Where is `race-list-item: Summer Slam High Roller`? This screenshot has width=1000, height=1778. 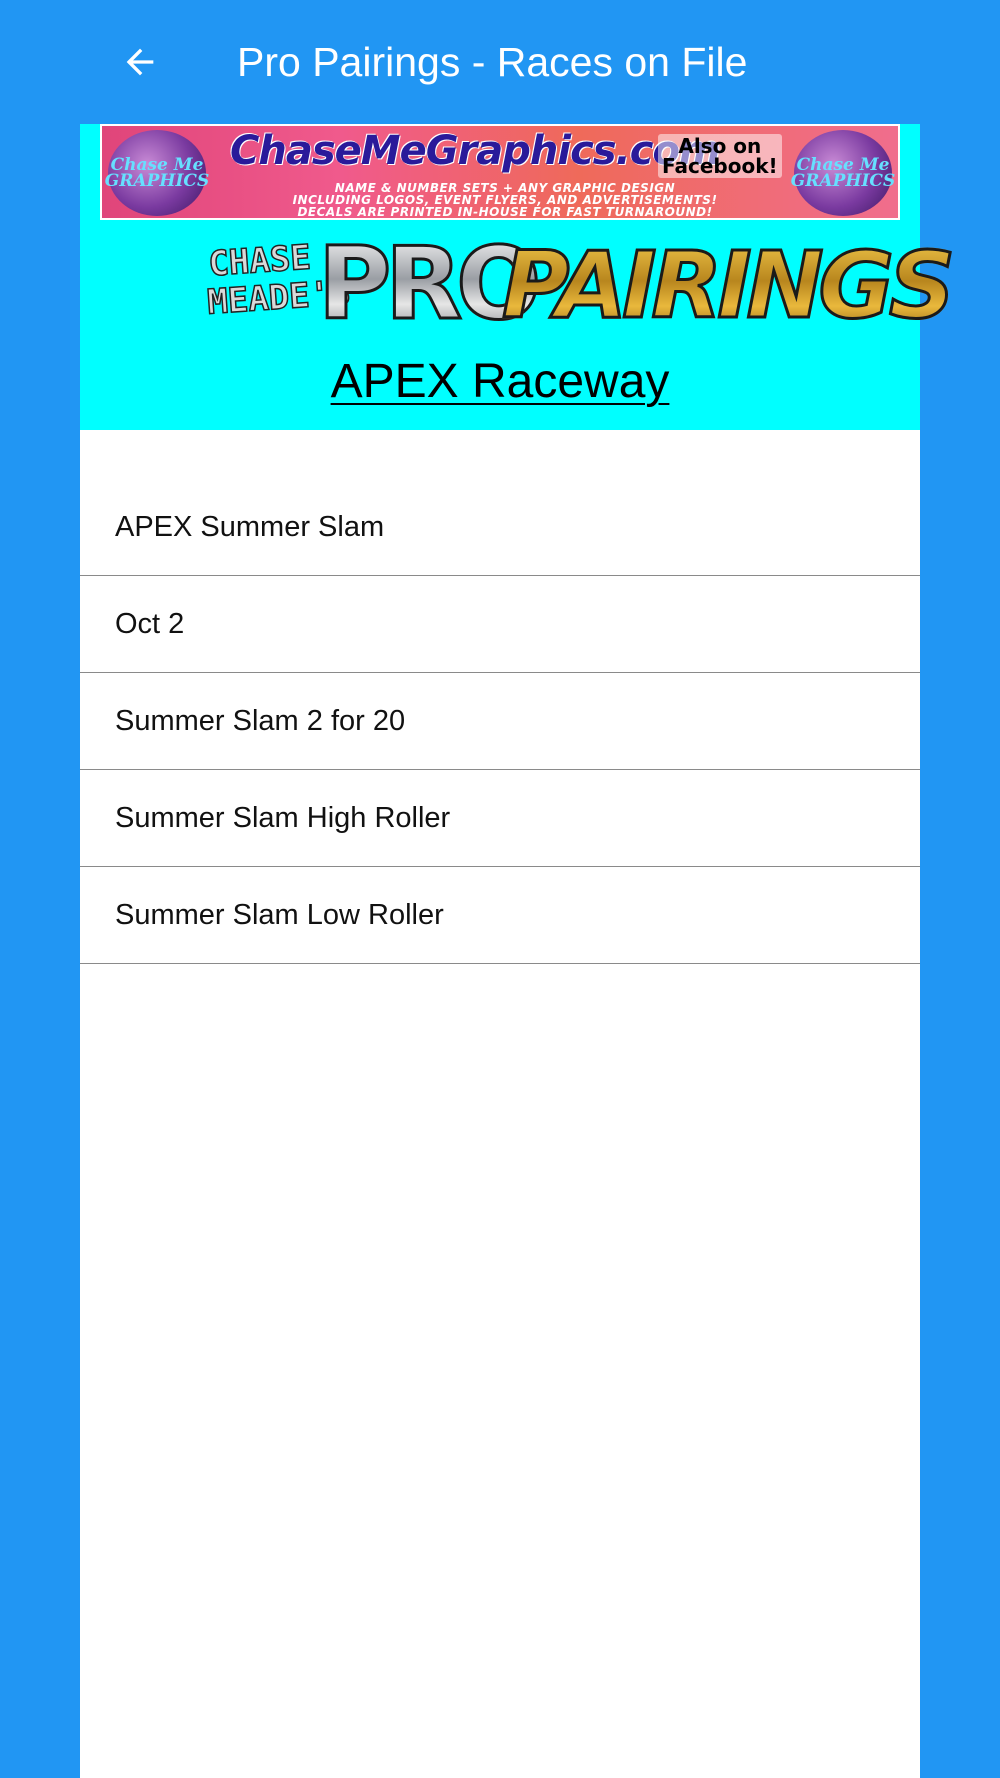
race-list-item: Summer Slam High Roller is located at coordinates (500, 818).